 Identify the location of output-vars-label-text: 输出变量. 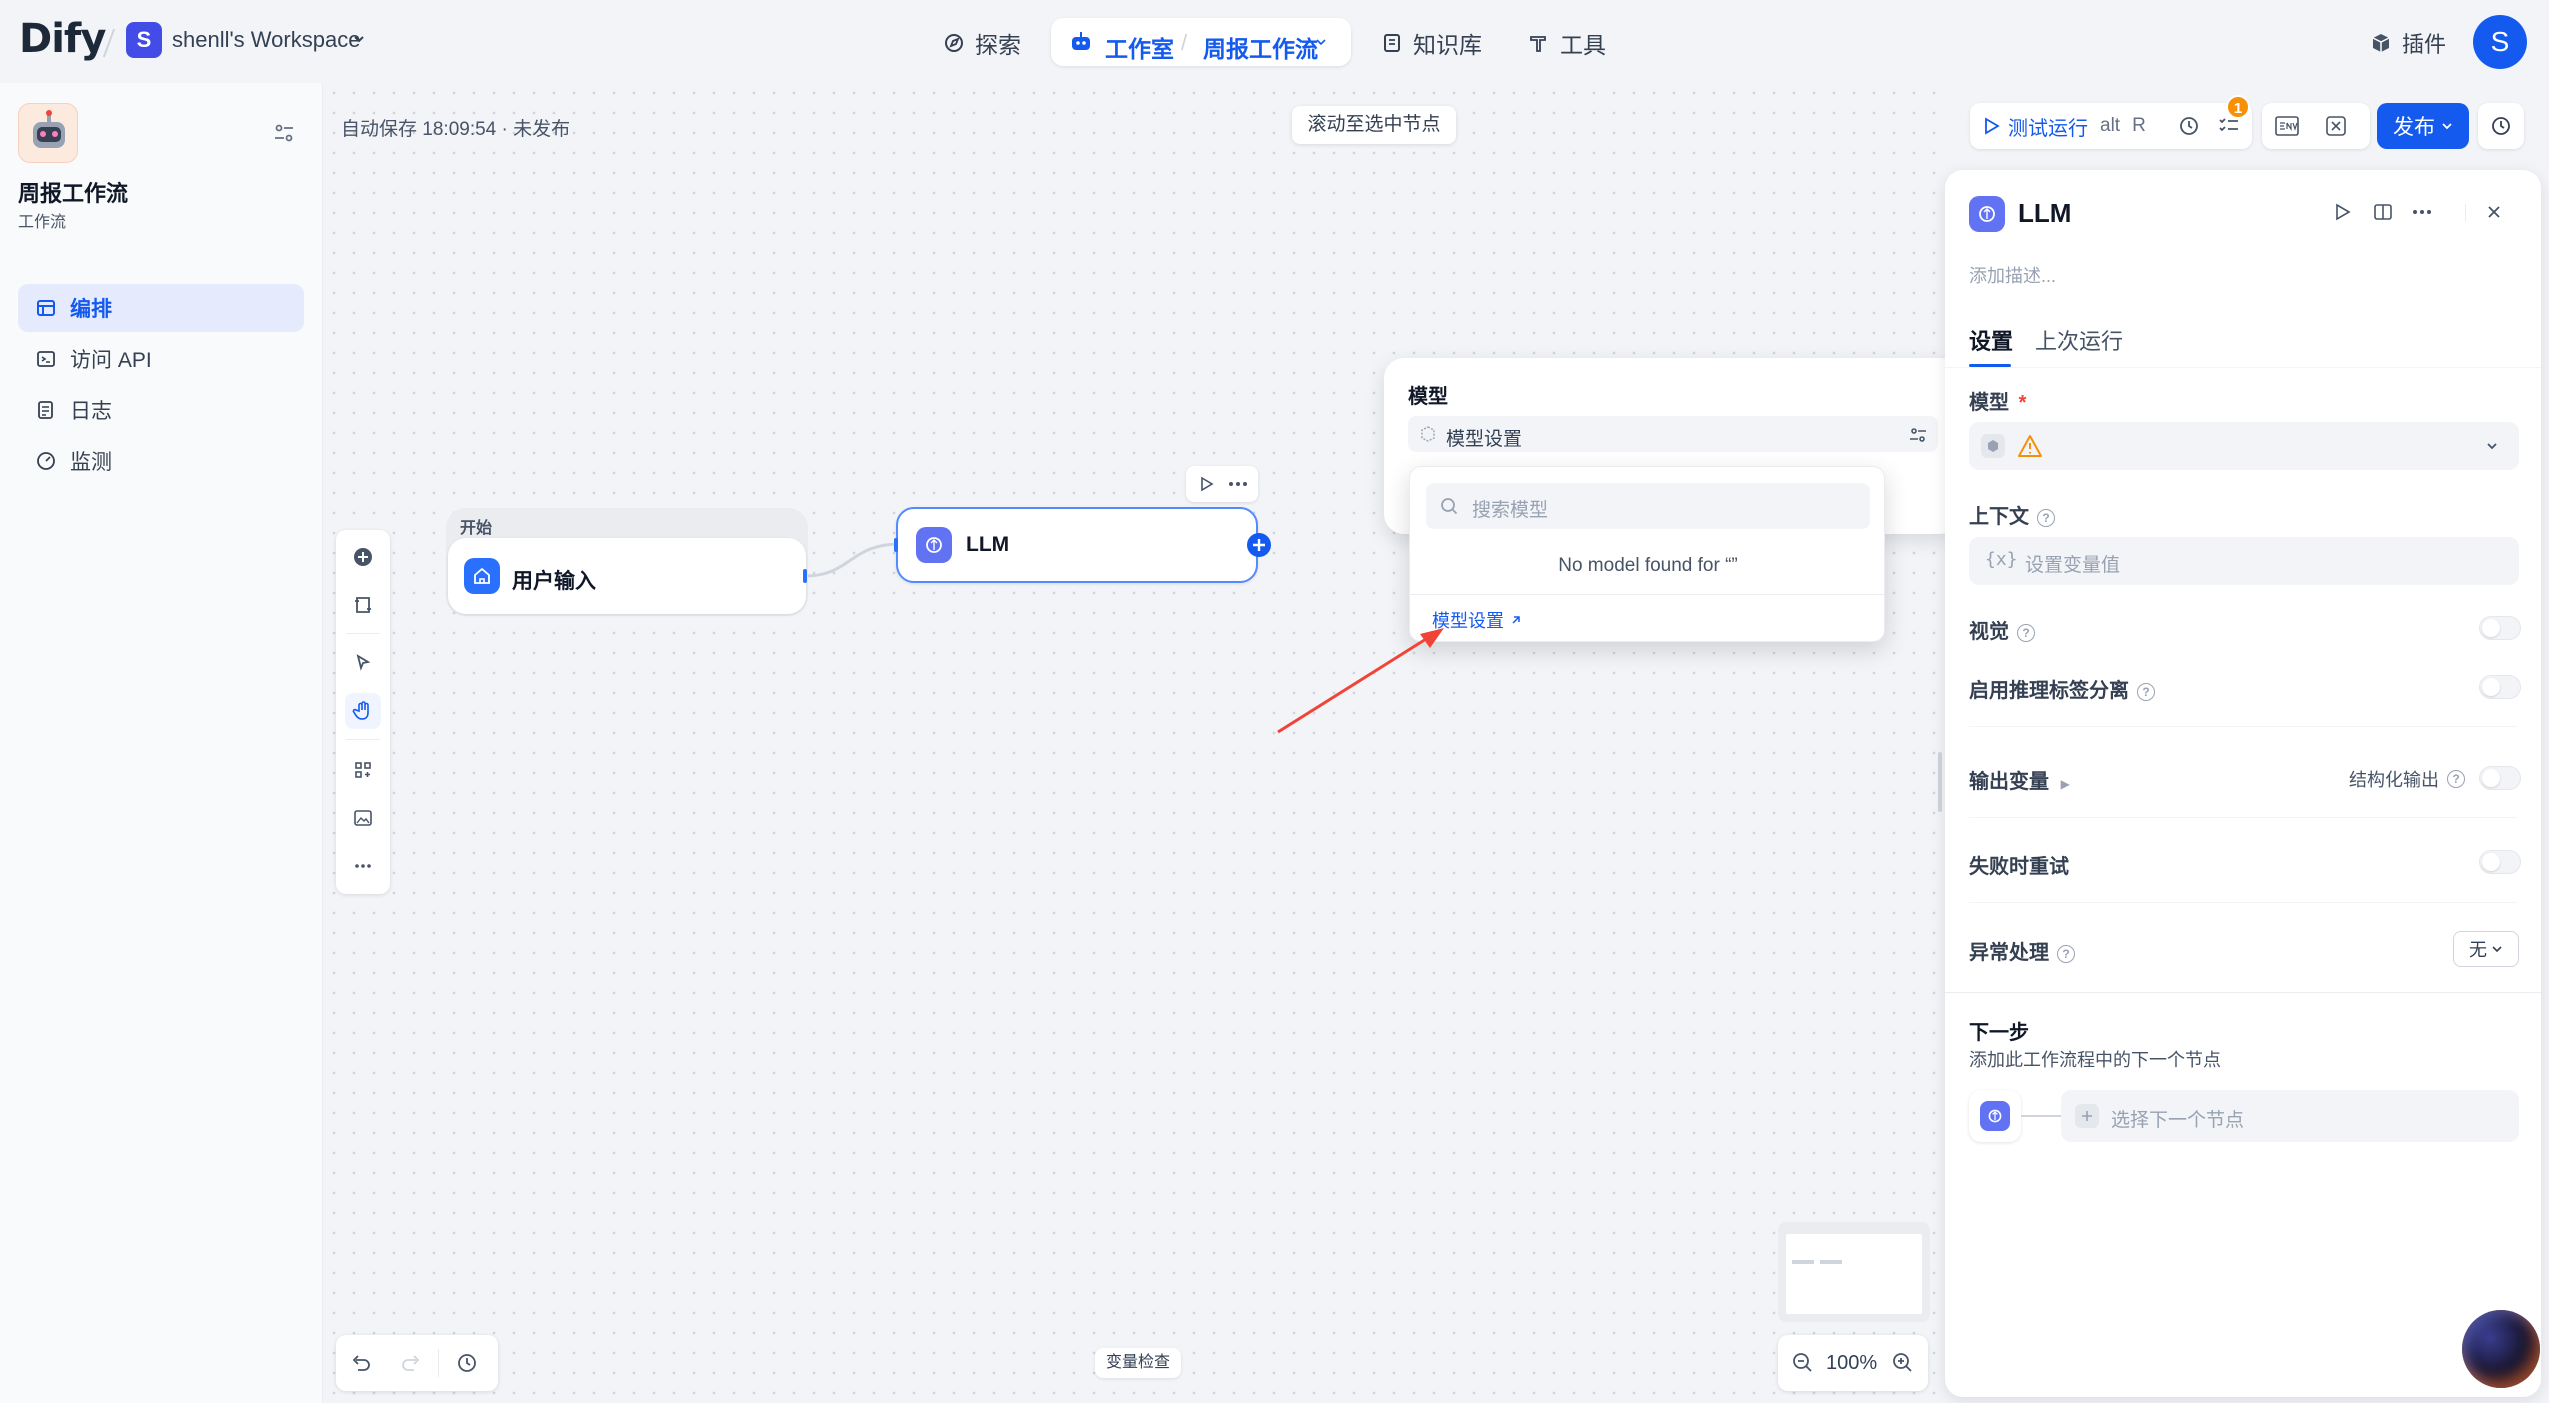
(2009, 782).